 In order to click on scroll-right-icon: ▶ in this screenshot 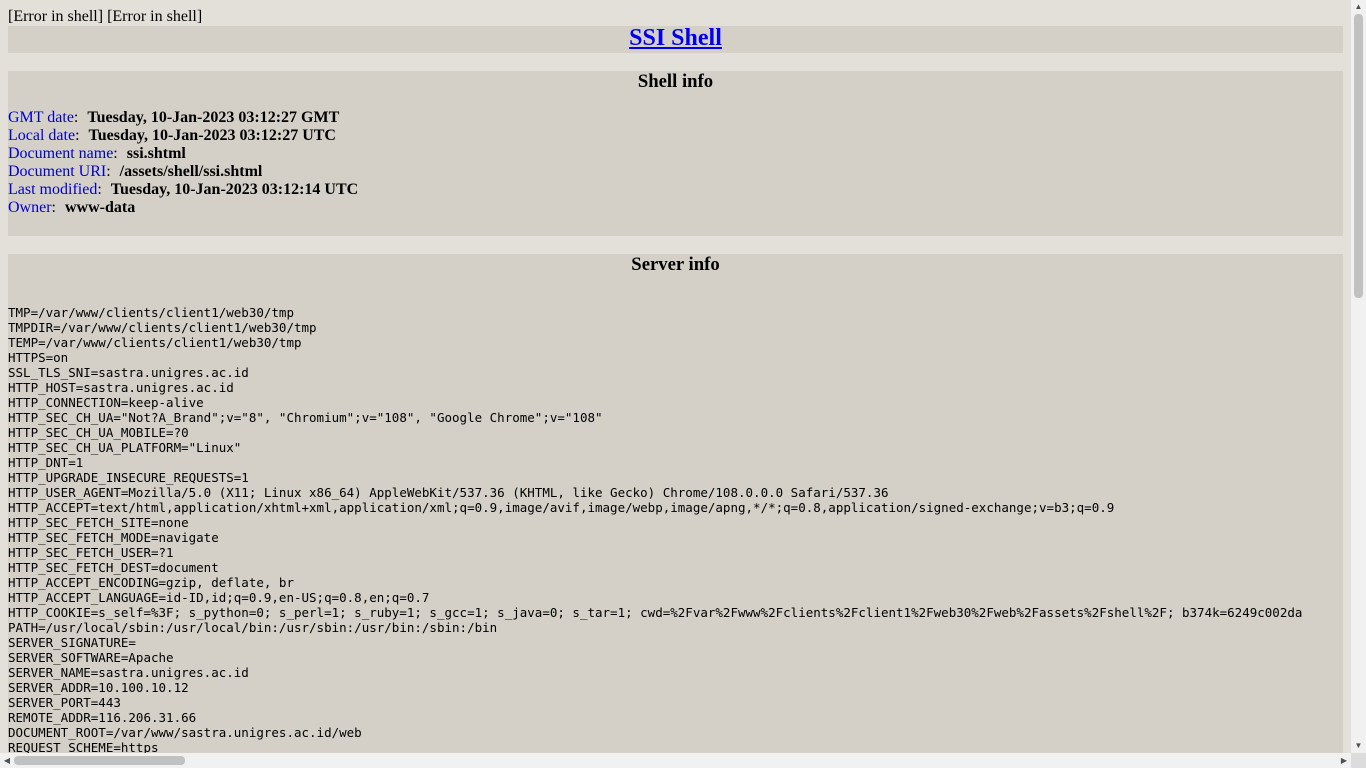, I will do `click(1344, 760)`.